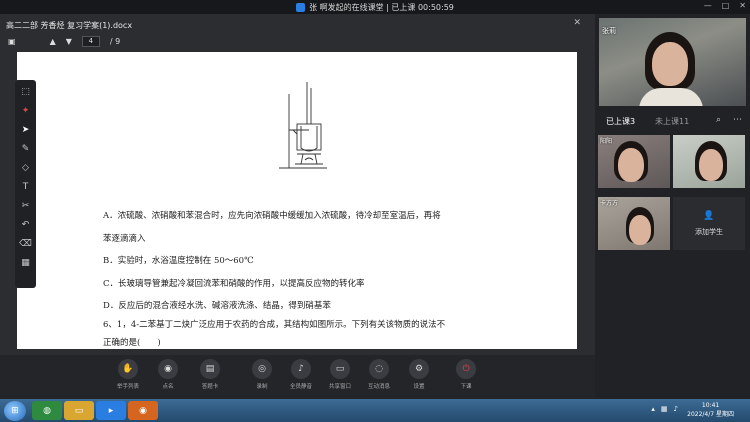  I want to click on toolbox-icon: ▦, so click(26, 263).